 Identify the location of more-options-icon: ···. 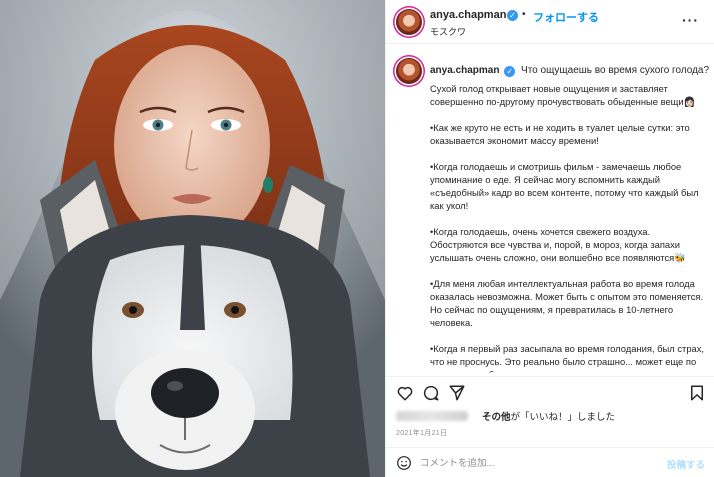
(690, 20).